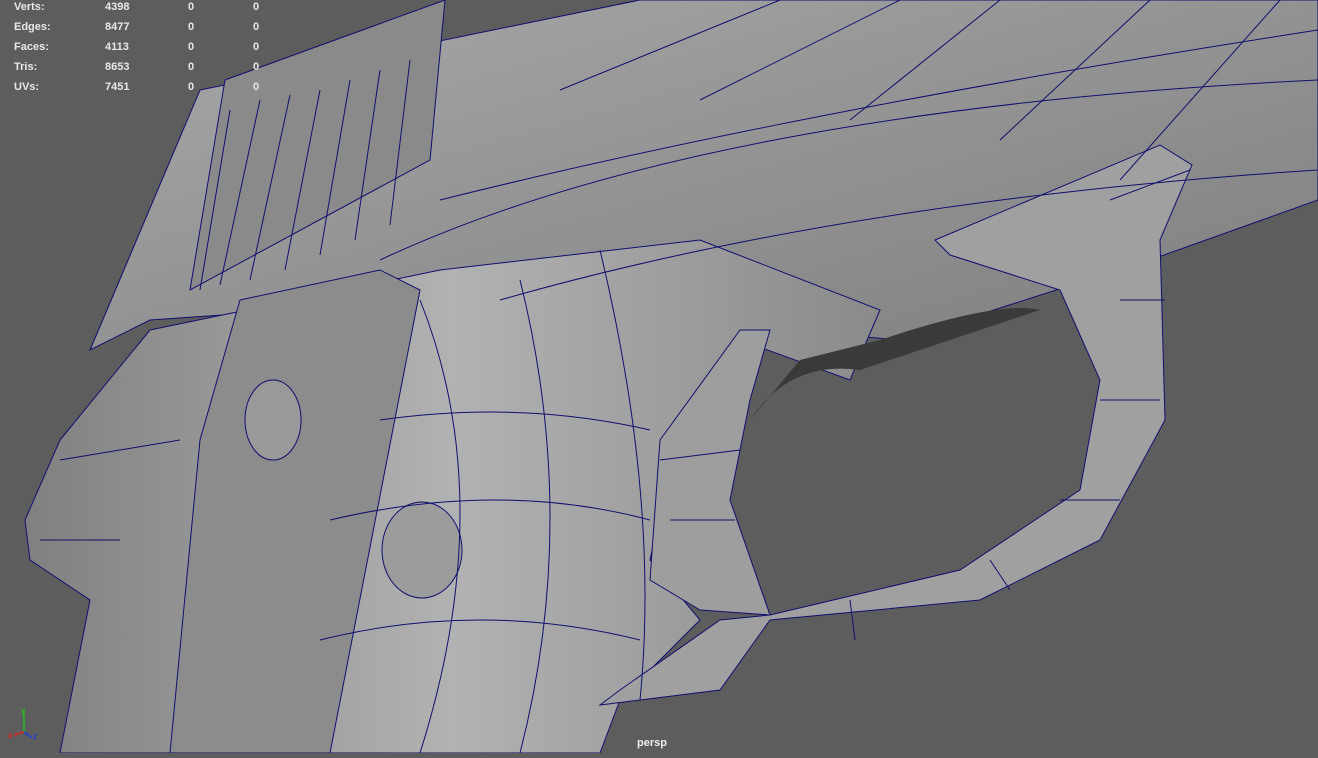  I want to click on grip-screw-upper, so click(273, 420).